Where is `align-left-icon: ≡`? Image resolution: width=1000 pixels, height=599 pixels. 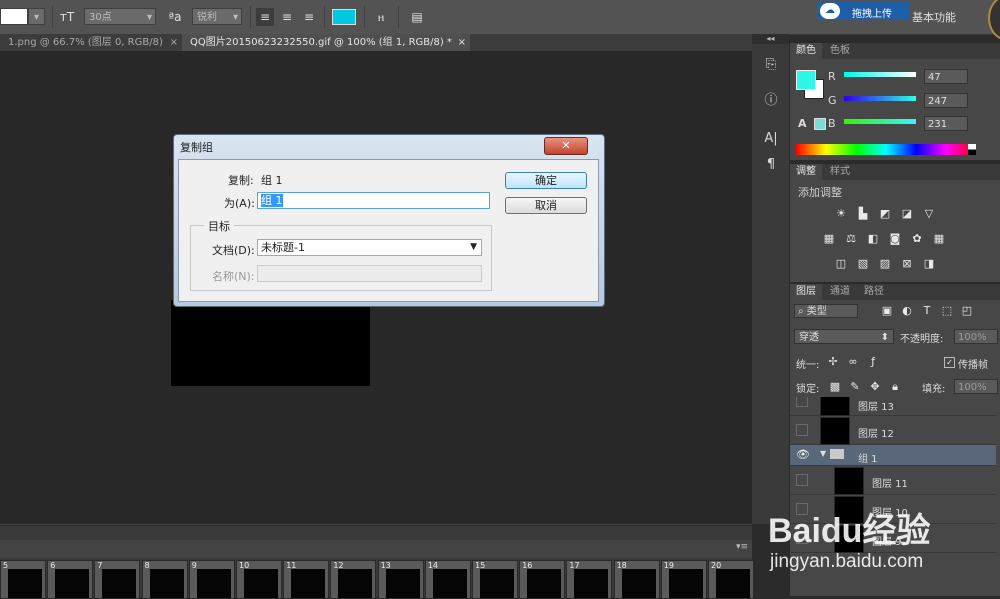 align-left-icon: ≡ is located at coordinates (265, 17).